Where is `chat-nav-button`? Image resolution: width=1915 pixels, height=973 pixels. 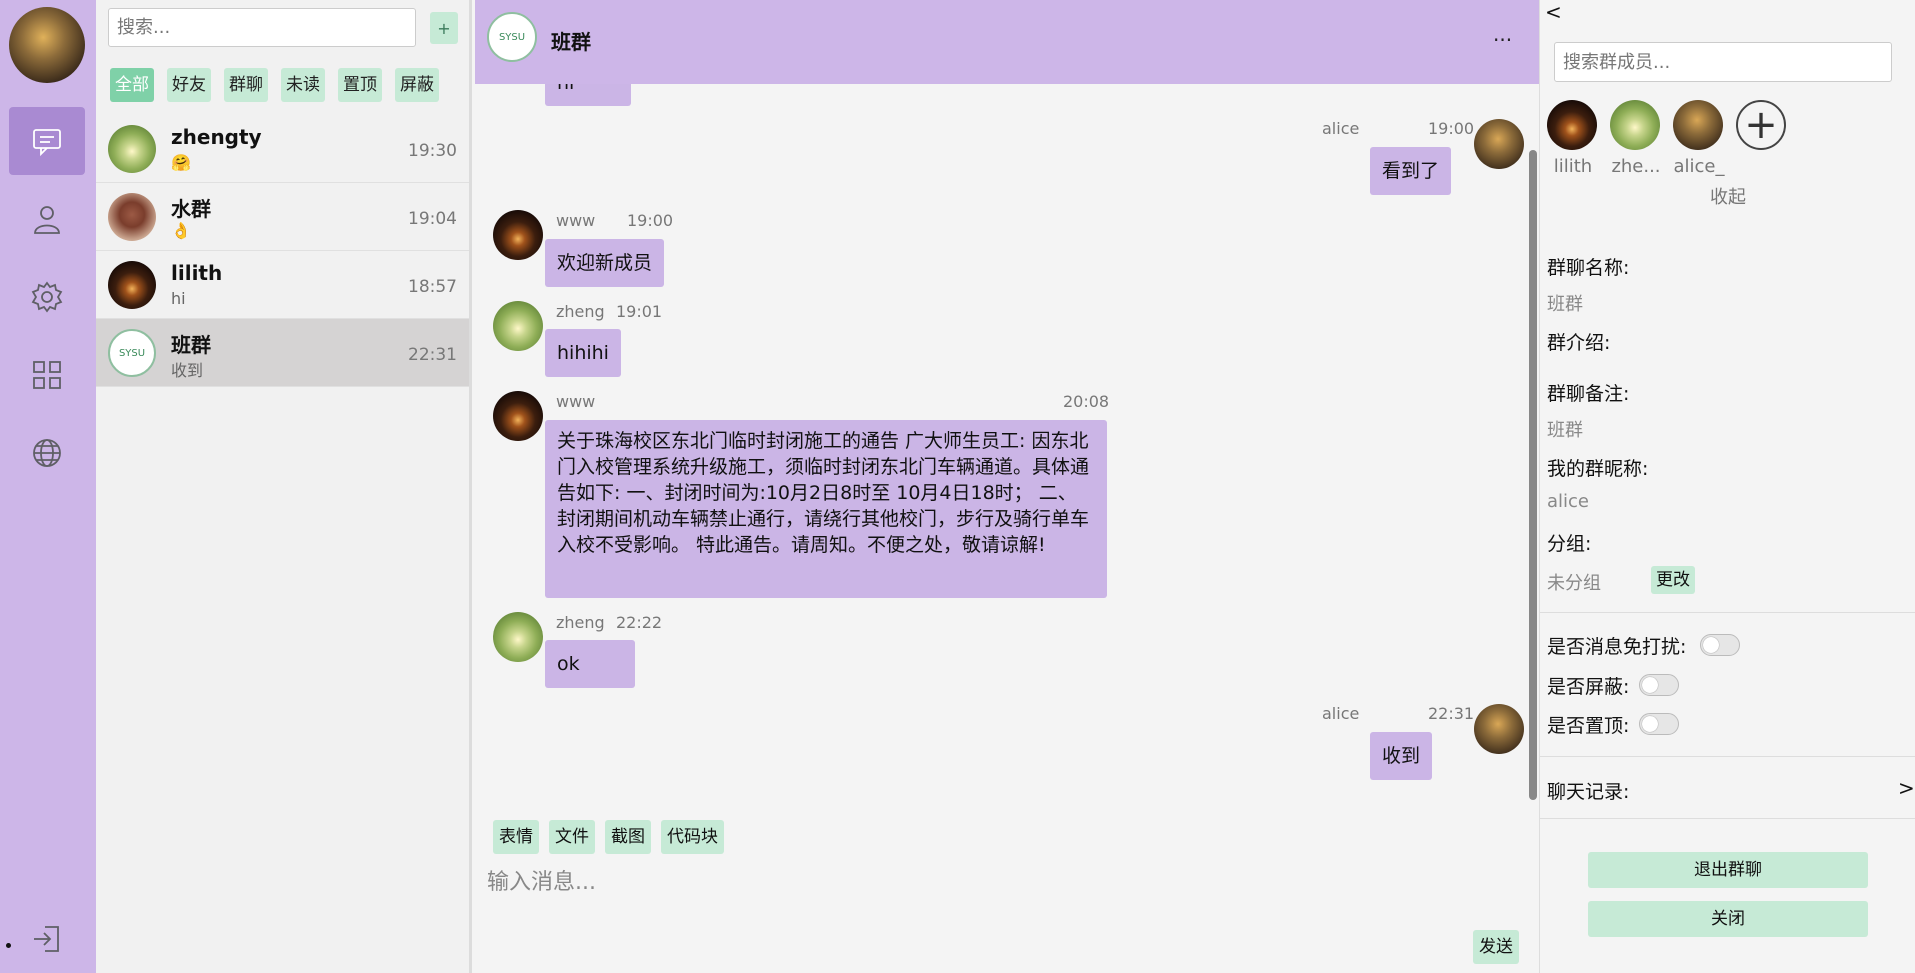
chat-nav-button is located at coordinates (47, 141).